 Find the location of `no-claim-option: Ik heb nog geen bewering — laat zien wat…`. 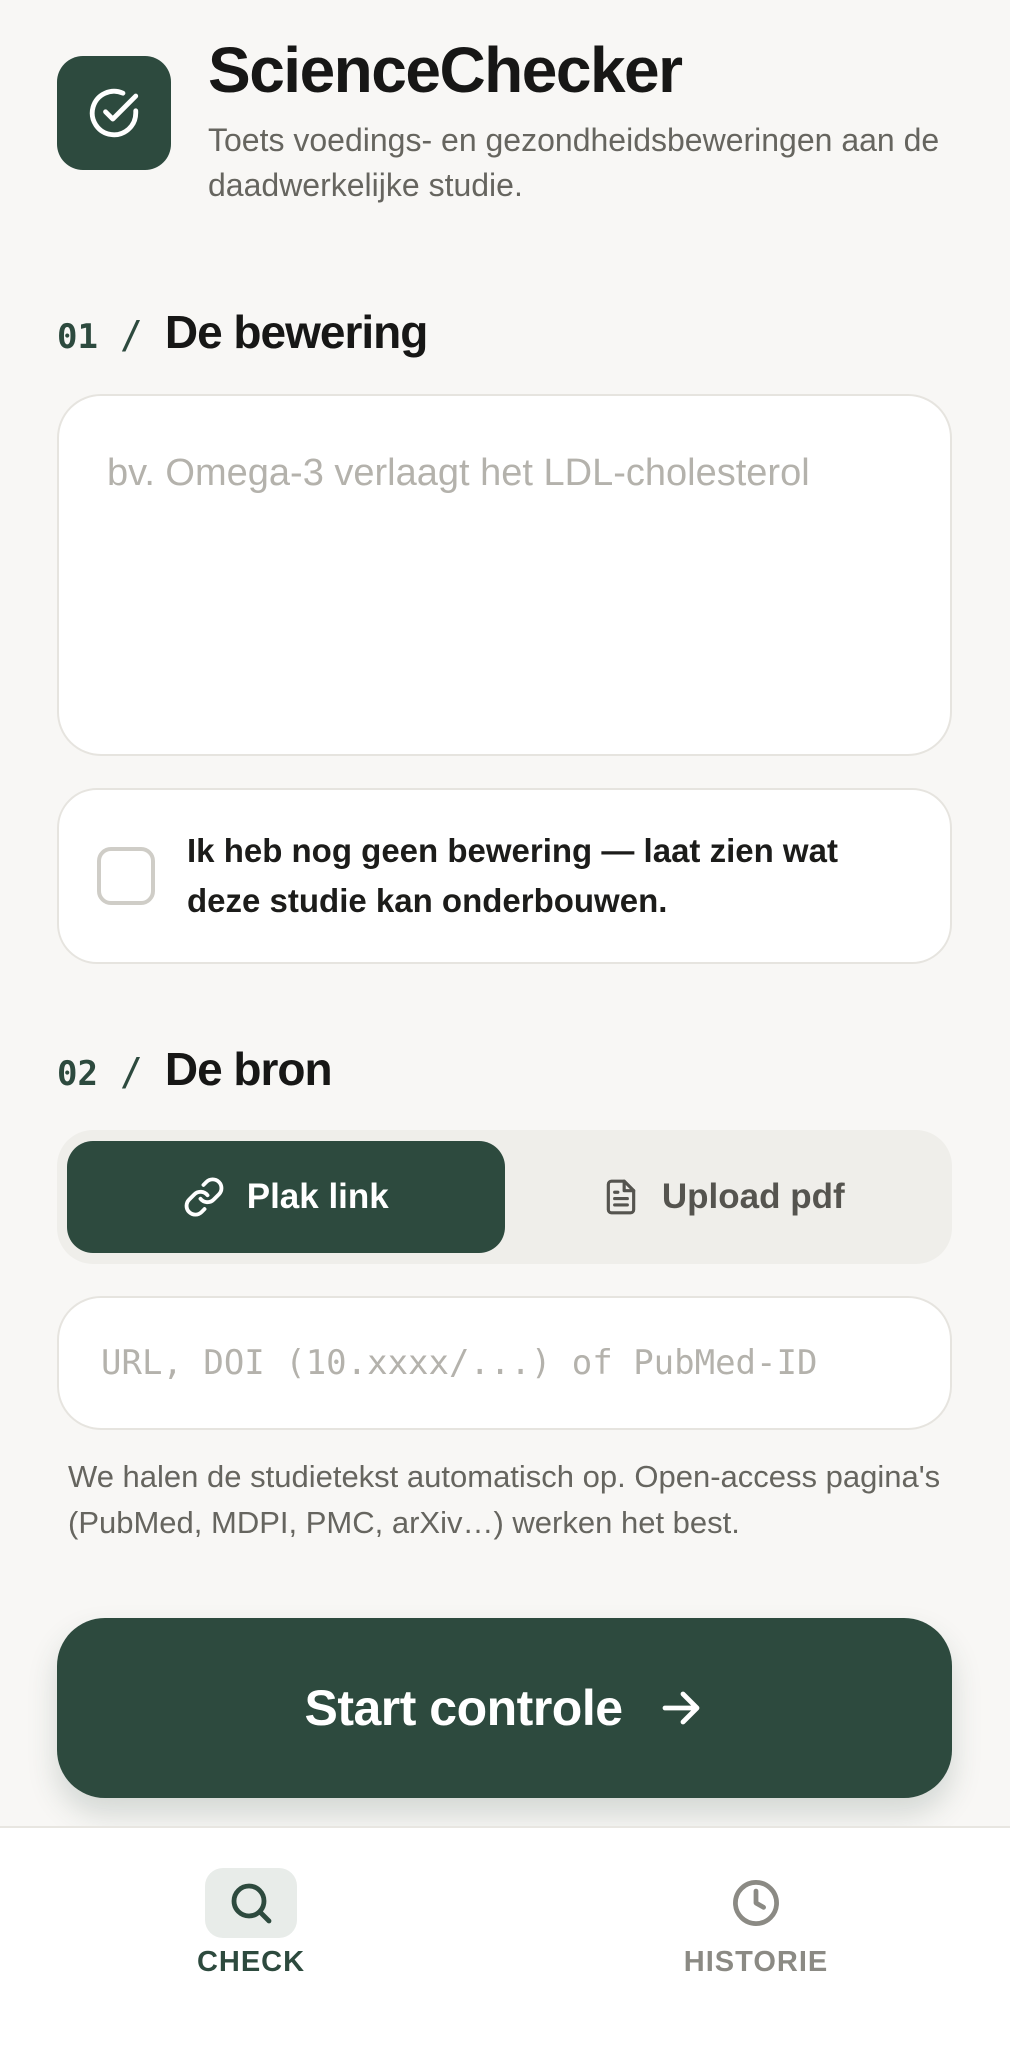

no-claim-option: Ik heb nog geen bewering — laat zien wat… is located at coordinates (504, 876).